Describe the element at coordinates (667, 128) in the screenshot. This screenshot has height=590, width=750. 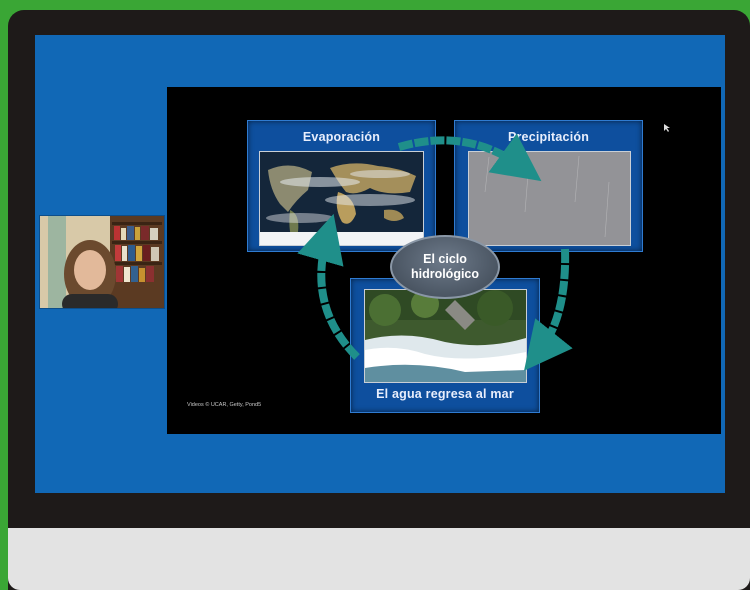
I see `mouse-cursor-icon` at that location.